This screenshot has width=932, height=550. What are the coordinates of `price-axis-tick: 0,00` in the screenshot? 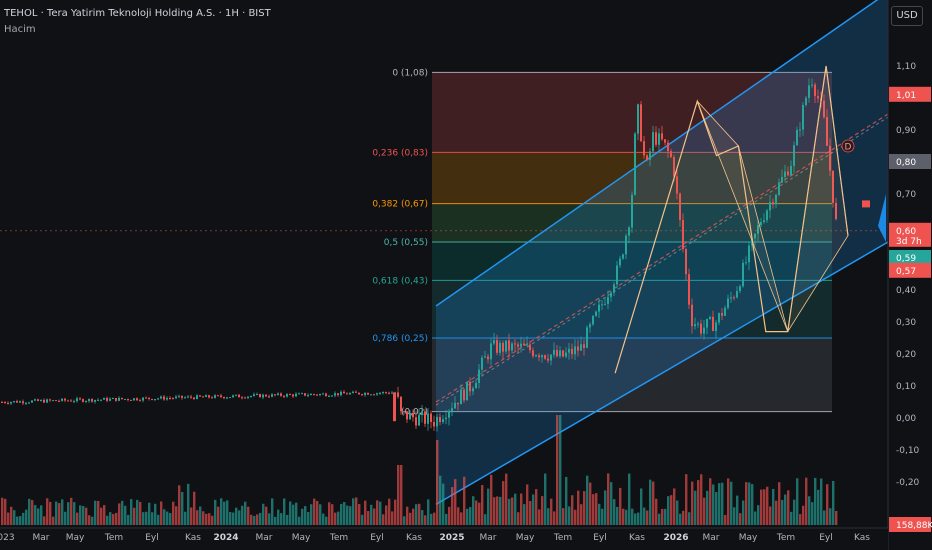 It's located at (906, 419).